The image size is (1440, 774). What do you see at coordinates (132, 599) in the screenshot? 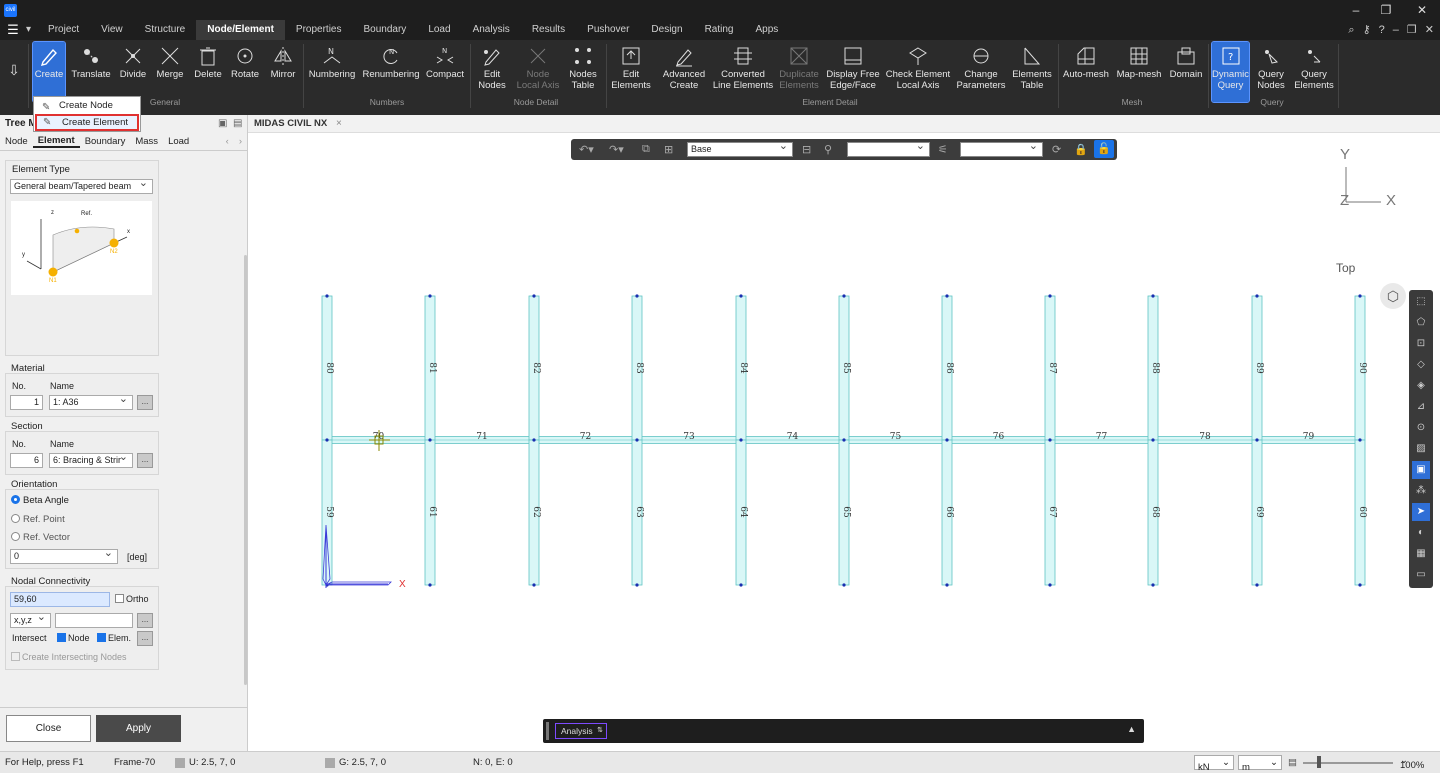
I see `ortho-checkbox: Ortho` at bounding box center [132, 599].